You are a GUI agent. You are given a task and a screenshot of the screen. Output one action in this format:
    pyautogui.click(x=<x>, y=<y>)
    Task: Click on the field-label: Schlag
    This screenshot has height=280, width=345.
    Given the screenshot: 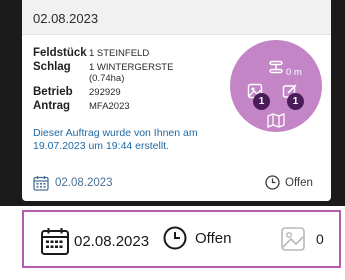 What is the action you would take?
    pyautogui.click(x=52, y=67)
    